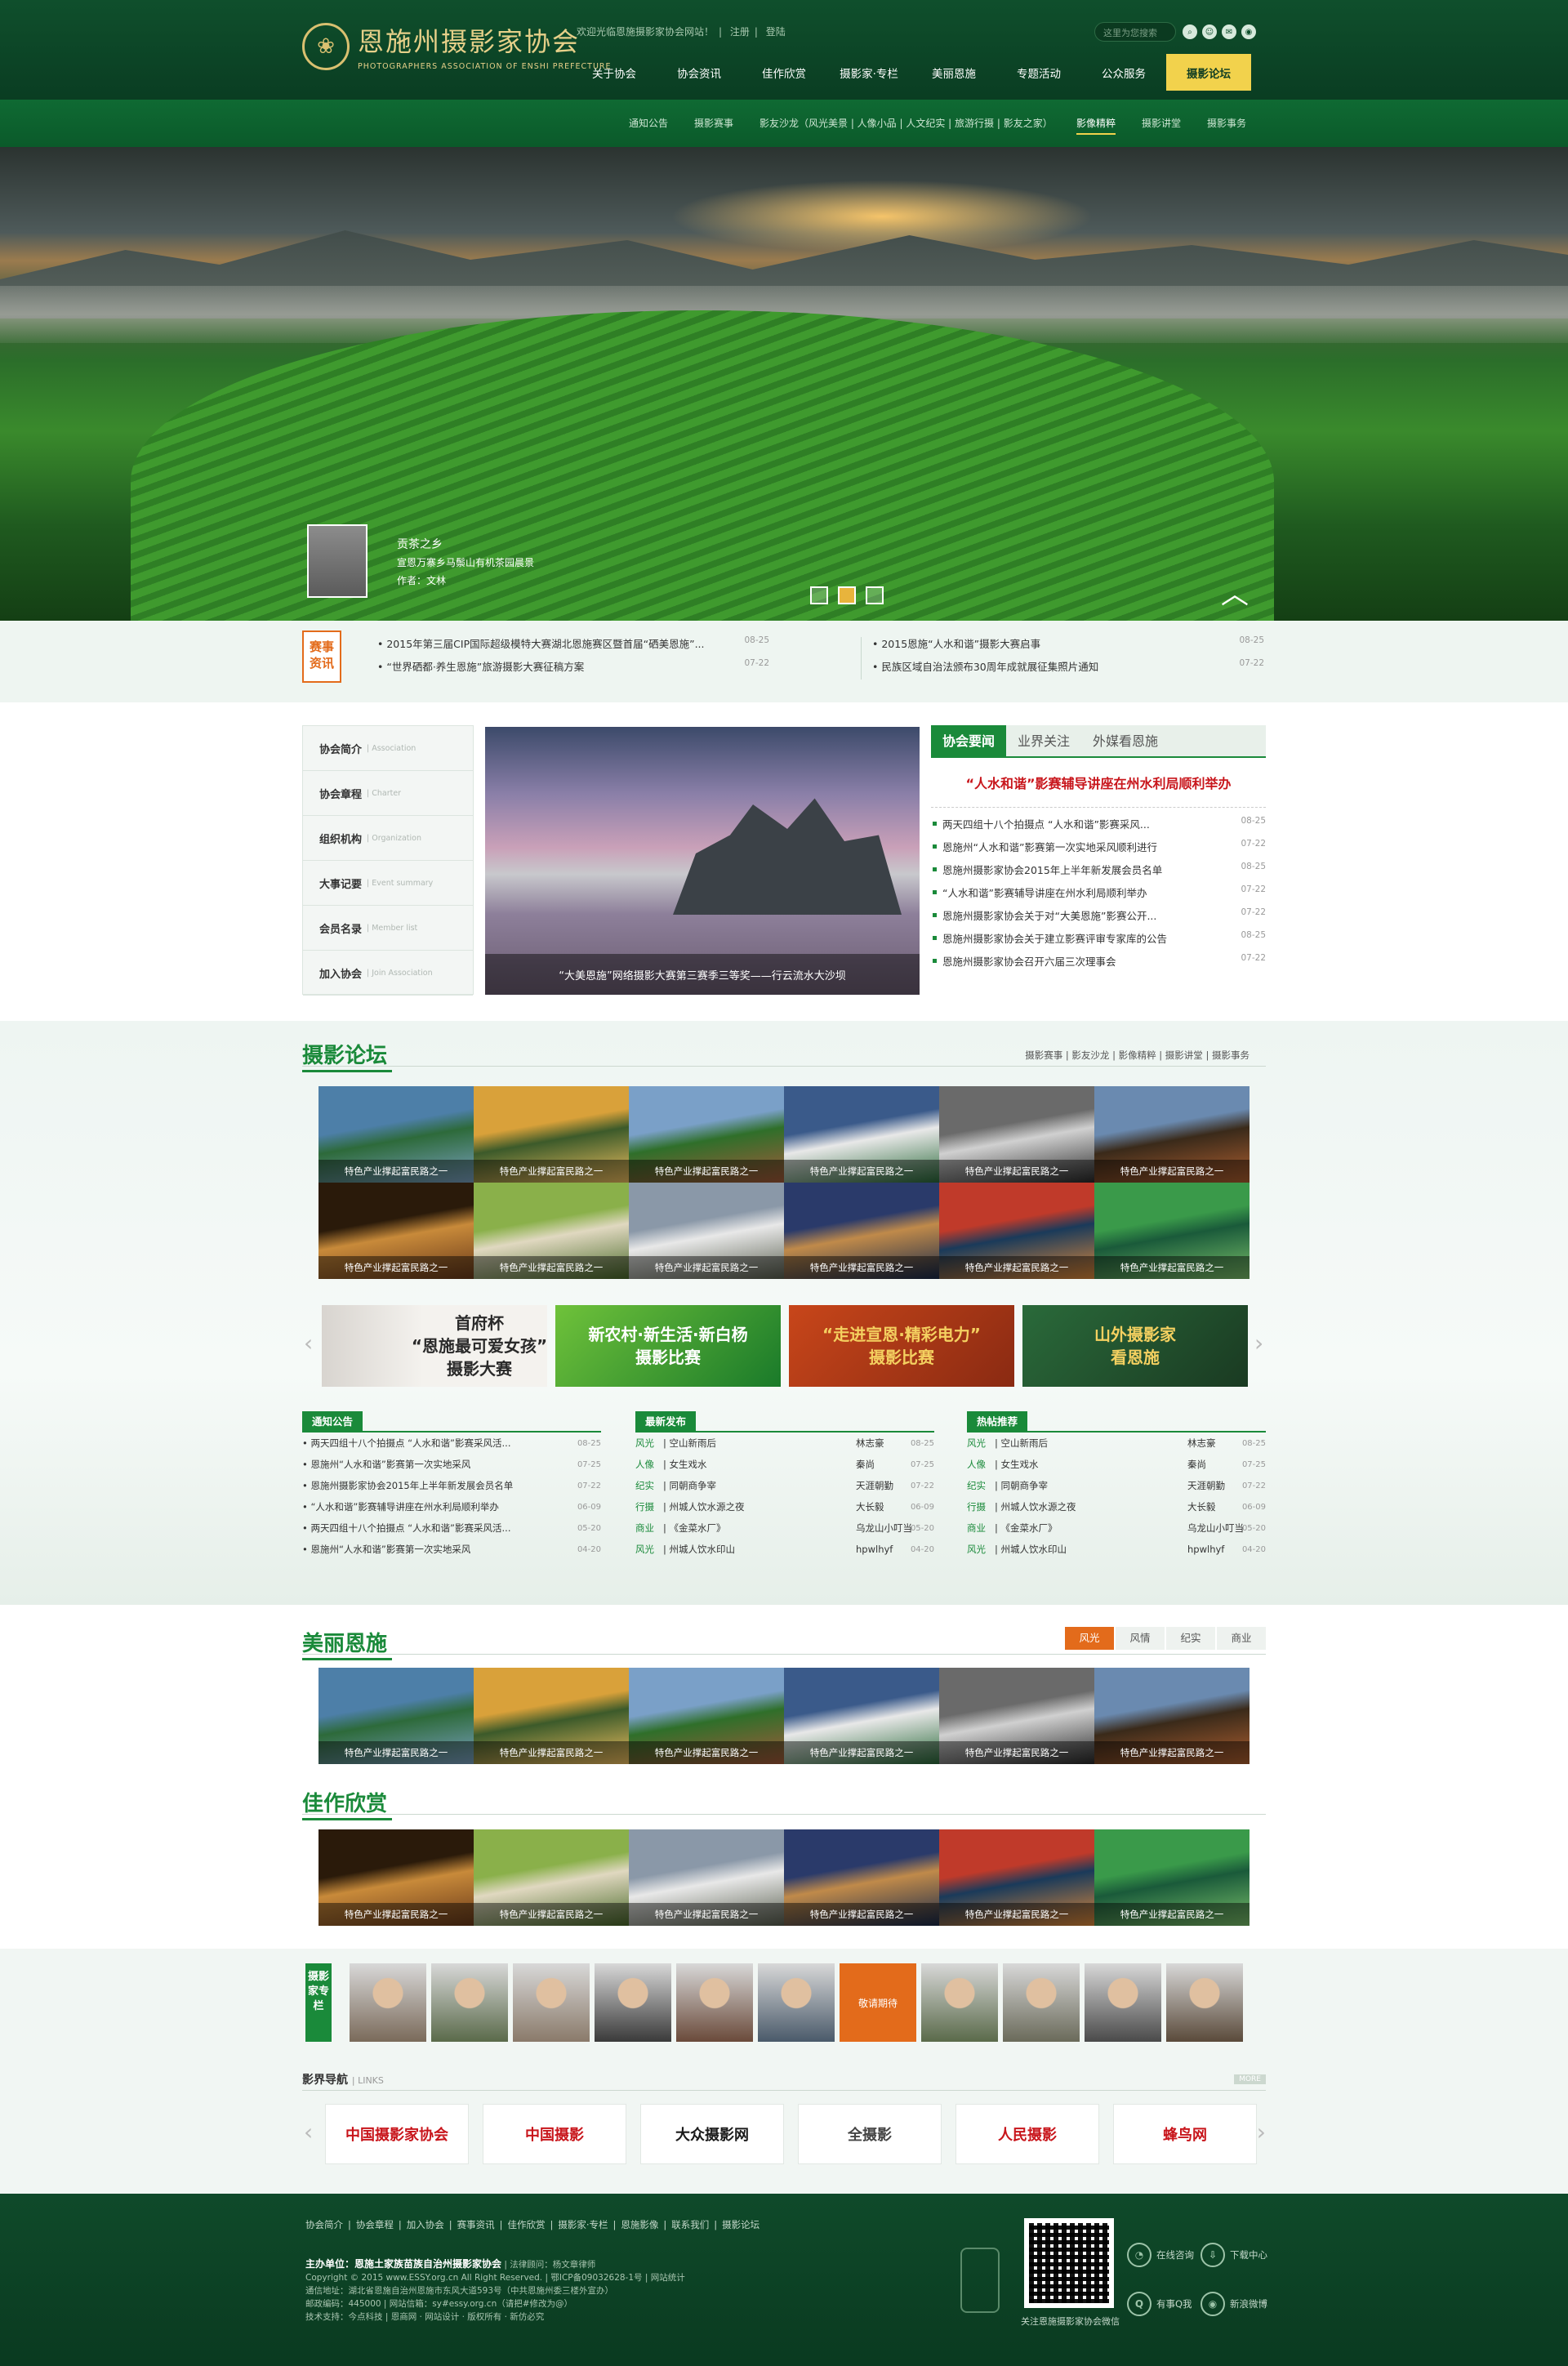 Image resolution: width=1568 pixels, height=2366 pixels. Describe the element at coordinates (1116, 1485) in the screenshot. I see `list-item: 纪实 | 同朝商争宰 天涯朝勤 07-22` at that location.